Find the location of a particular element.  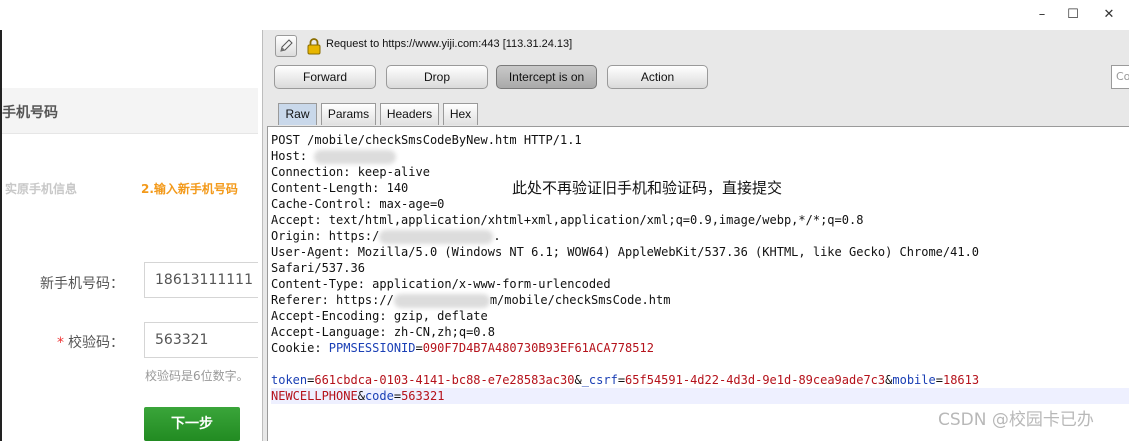

origin-header: Origin: https:/. is located at coordinates (386, 236).